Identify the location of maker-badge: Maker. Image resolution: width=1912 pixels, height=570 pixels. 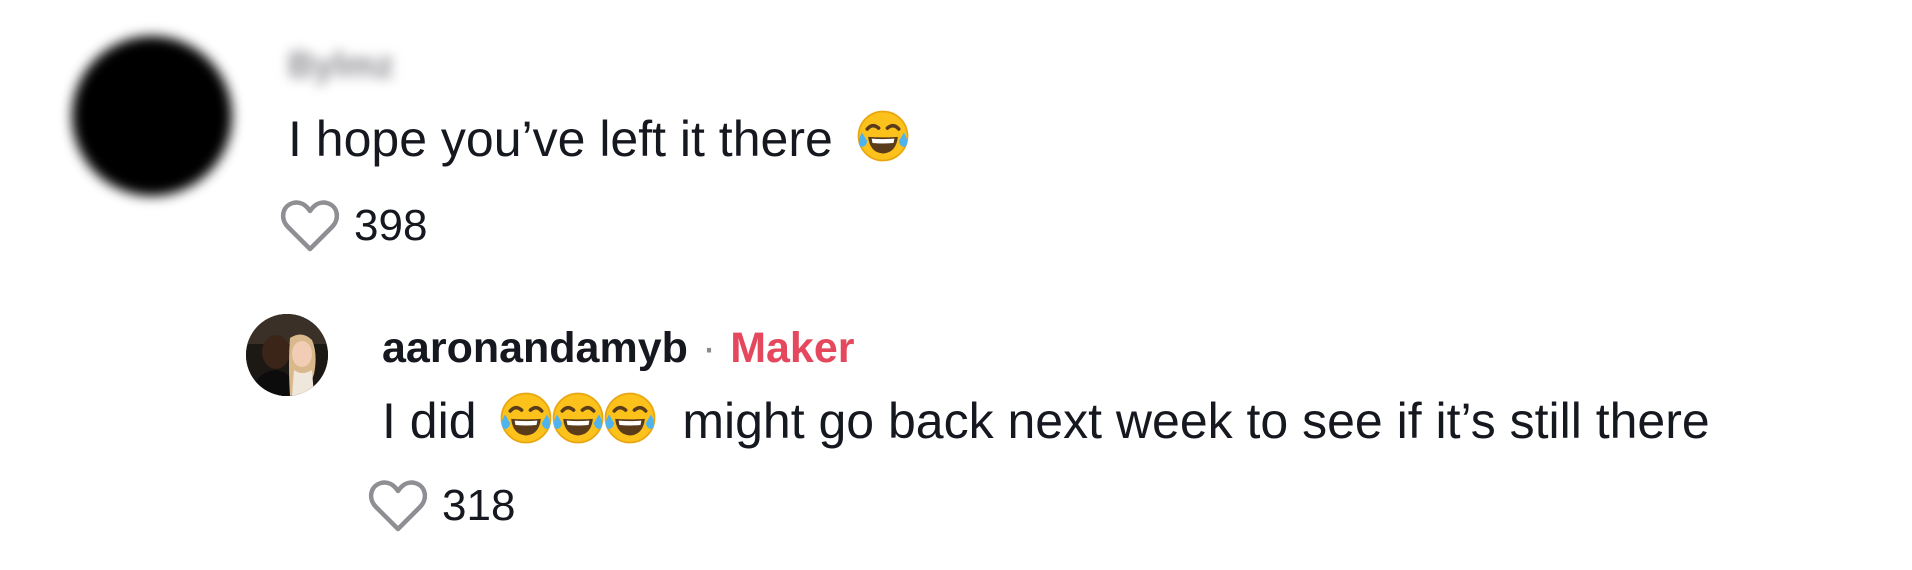
(792, 348).